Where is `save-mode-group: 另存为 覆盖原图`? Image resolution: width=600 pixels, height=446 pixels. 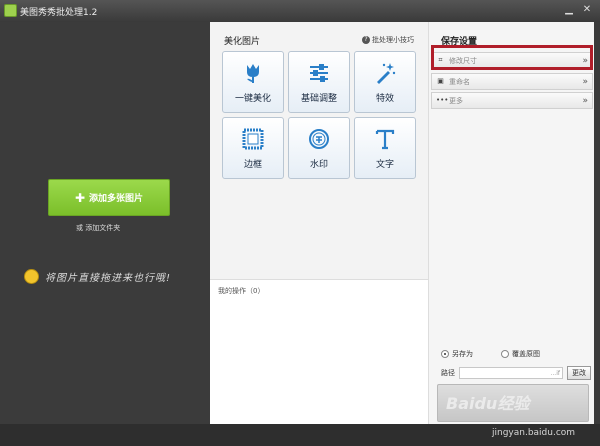 save-mode-group: 另存为 覆盖原图 is located at coordinates (490, 354).